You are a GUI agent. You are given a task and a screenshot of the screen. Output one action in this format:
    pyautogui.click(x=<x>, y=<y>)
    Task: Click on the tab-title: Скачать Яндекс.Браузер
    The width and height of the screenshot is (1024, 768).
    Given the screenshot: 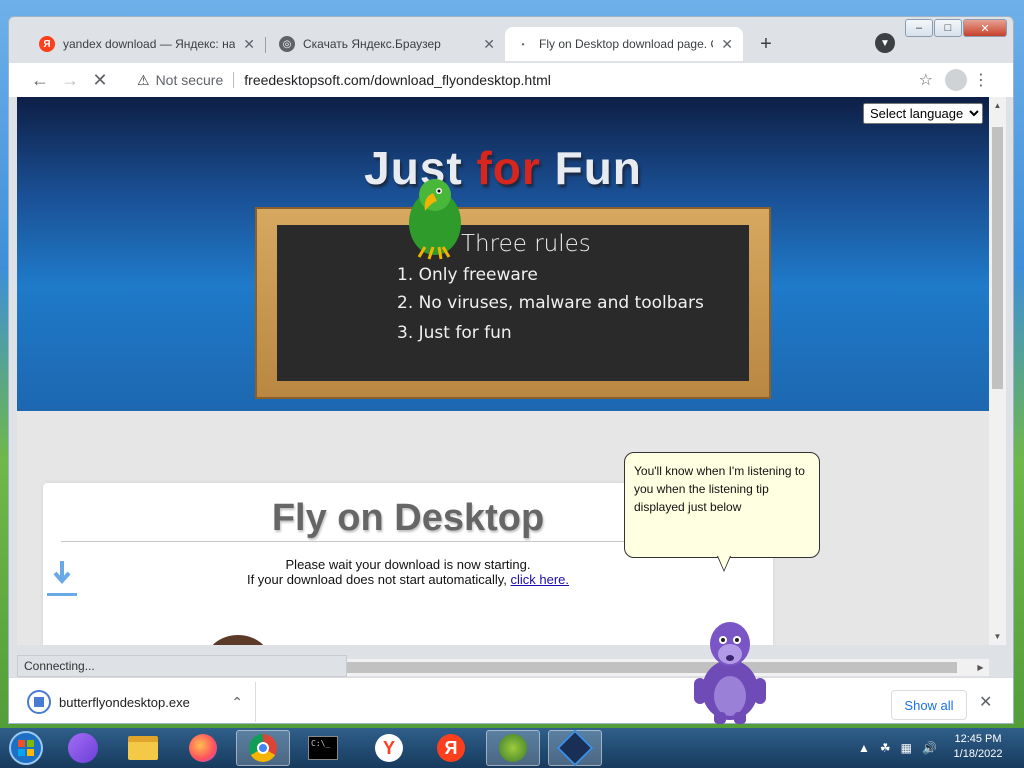 What is the action you would take?
    pyautogui.click(x=372, y=44)
    